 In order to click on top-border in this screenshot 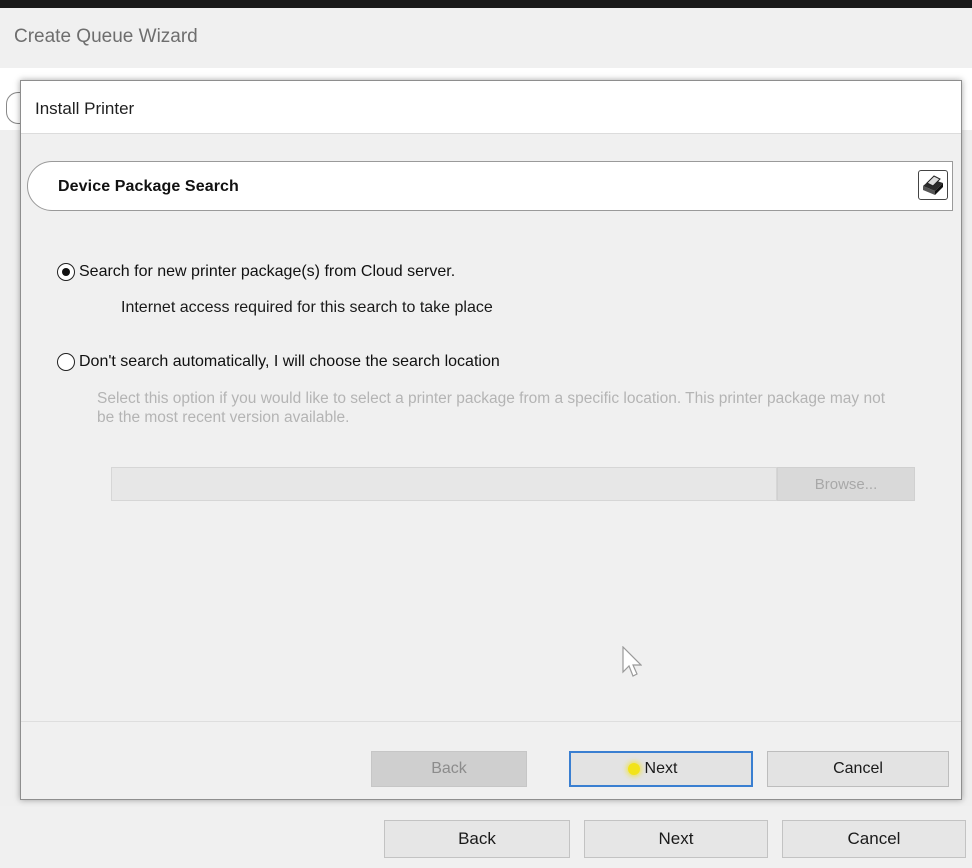, I will do `click(486, 4)`.